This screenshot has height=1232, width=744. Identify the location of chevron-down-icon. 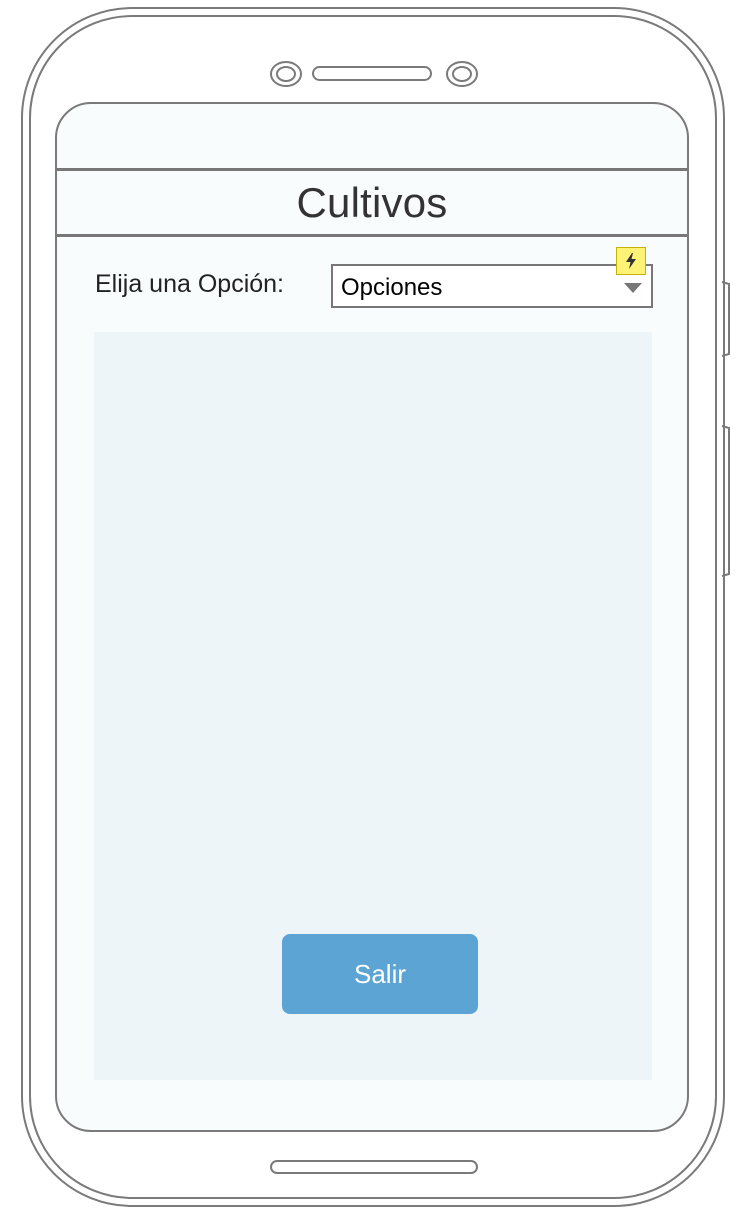
(633, 288).